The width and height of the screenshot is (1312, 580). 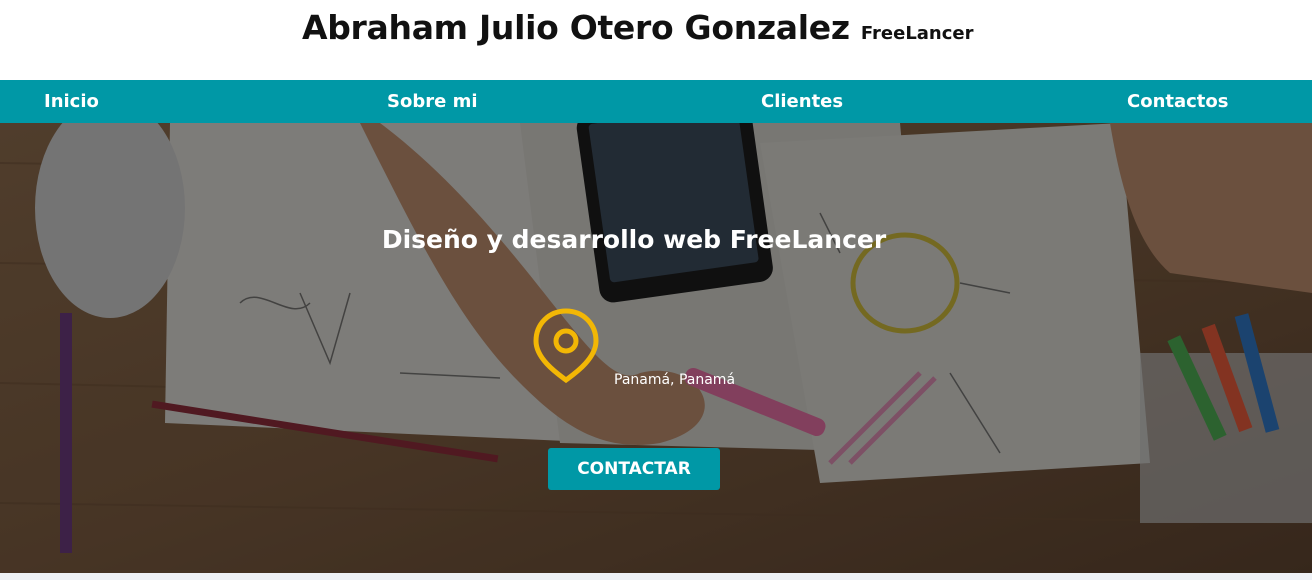 I want to click on site-owner-name: Abraham Julio Otero Gonzalez, so click(x=576, y=27).